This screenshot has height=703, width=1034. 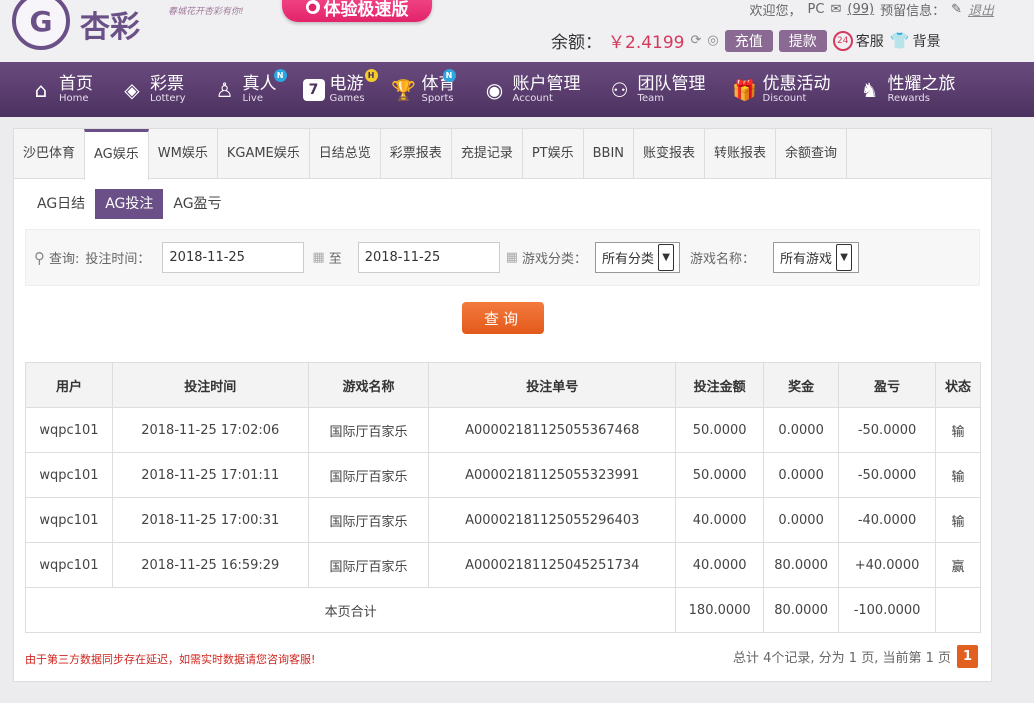 What do you see at coordinates (806, 259) in the screenshot?
I see `select-value: 所有游戏` at bounding box center [806, 259].